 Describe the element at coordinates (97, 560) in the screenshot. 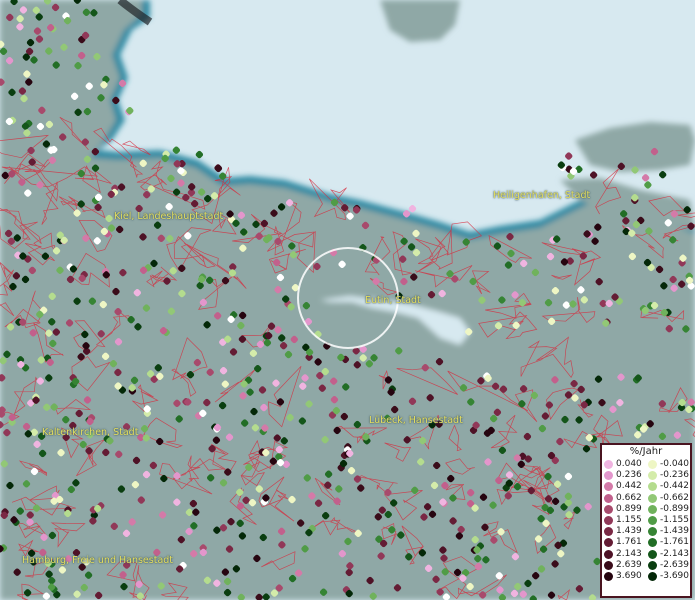

I see `city-label-hamburg: Hamburg, Freie und Hansestadt` at that location.